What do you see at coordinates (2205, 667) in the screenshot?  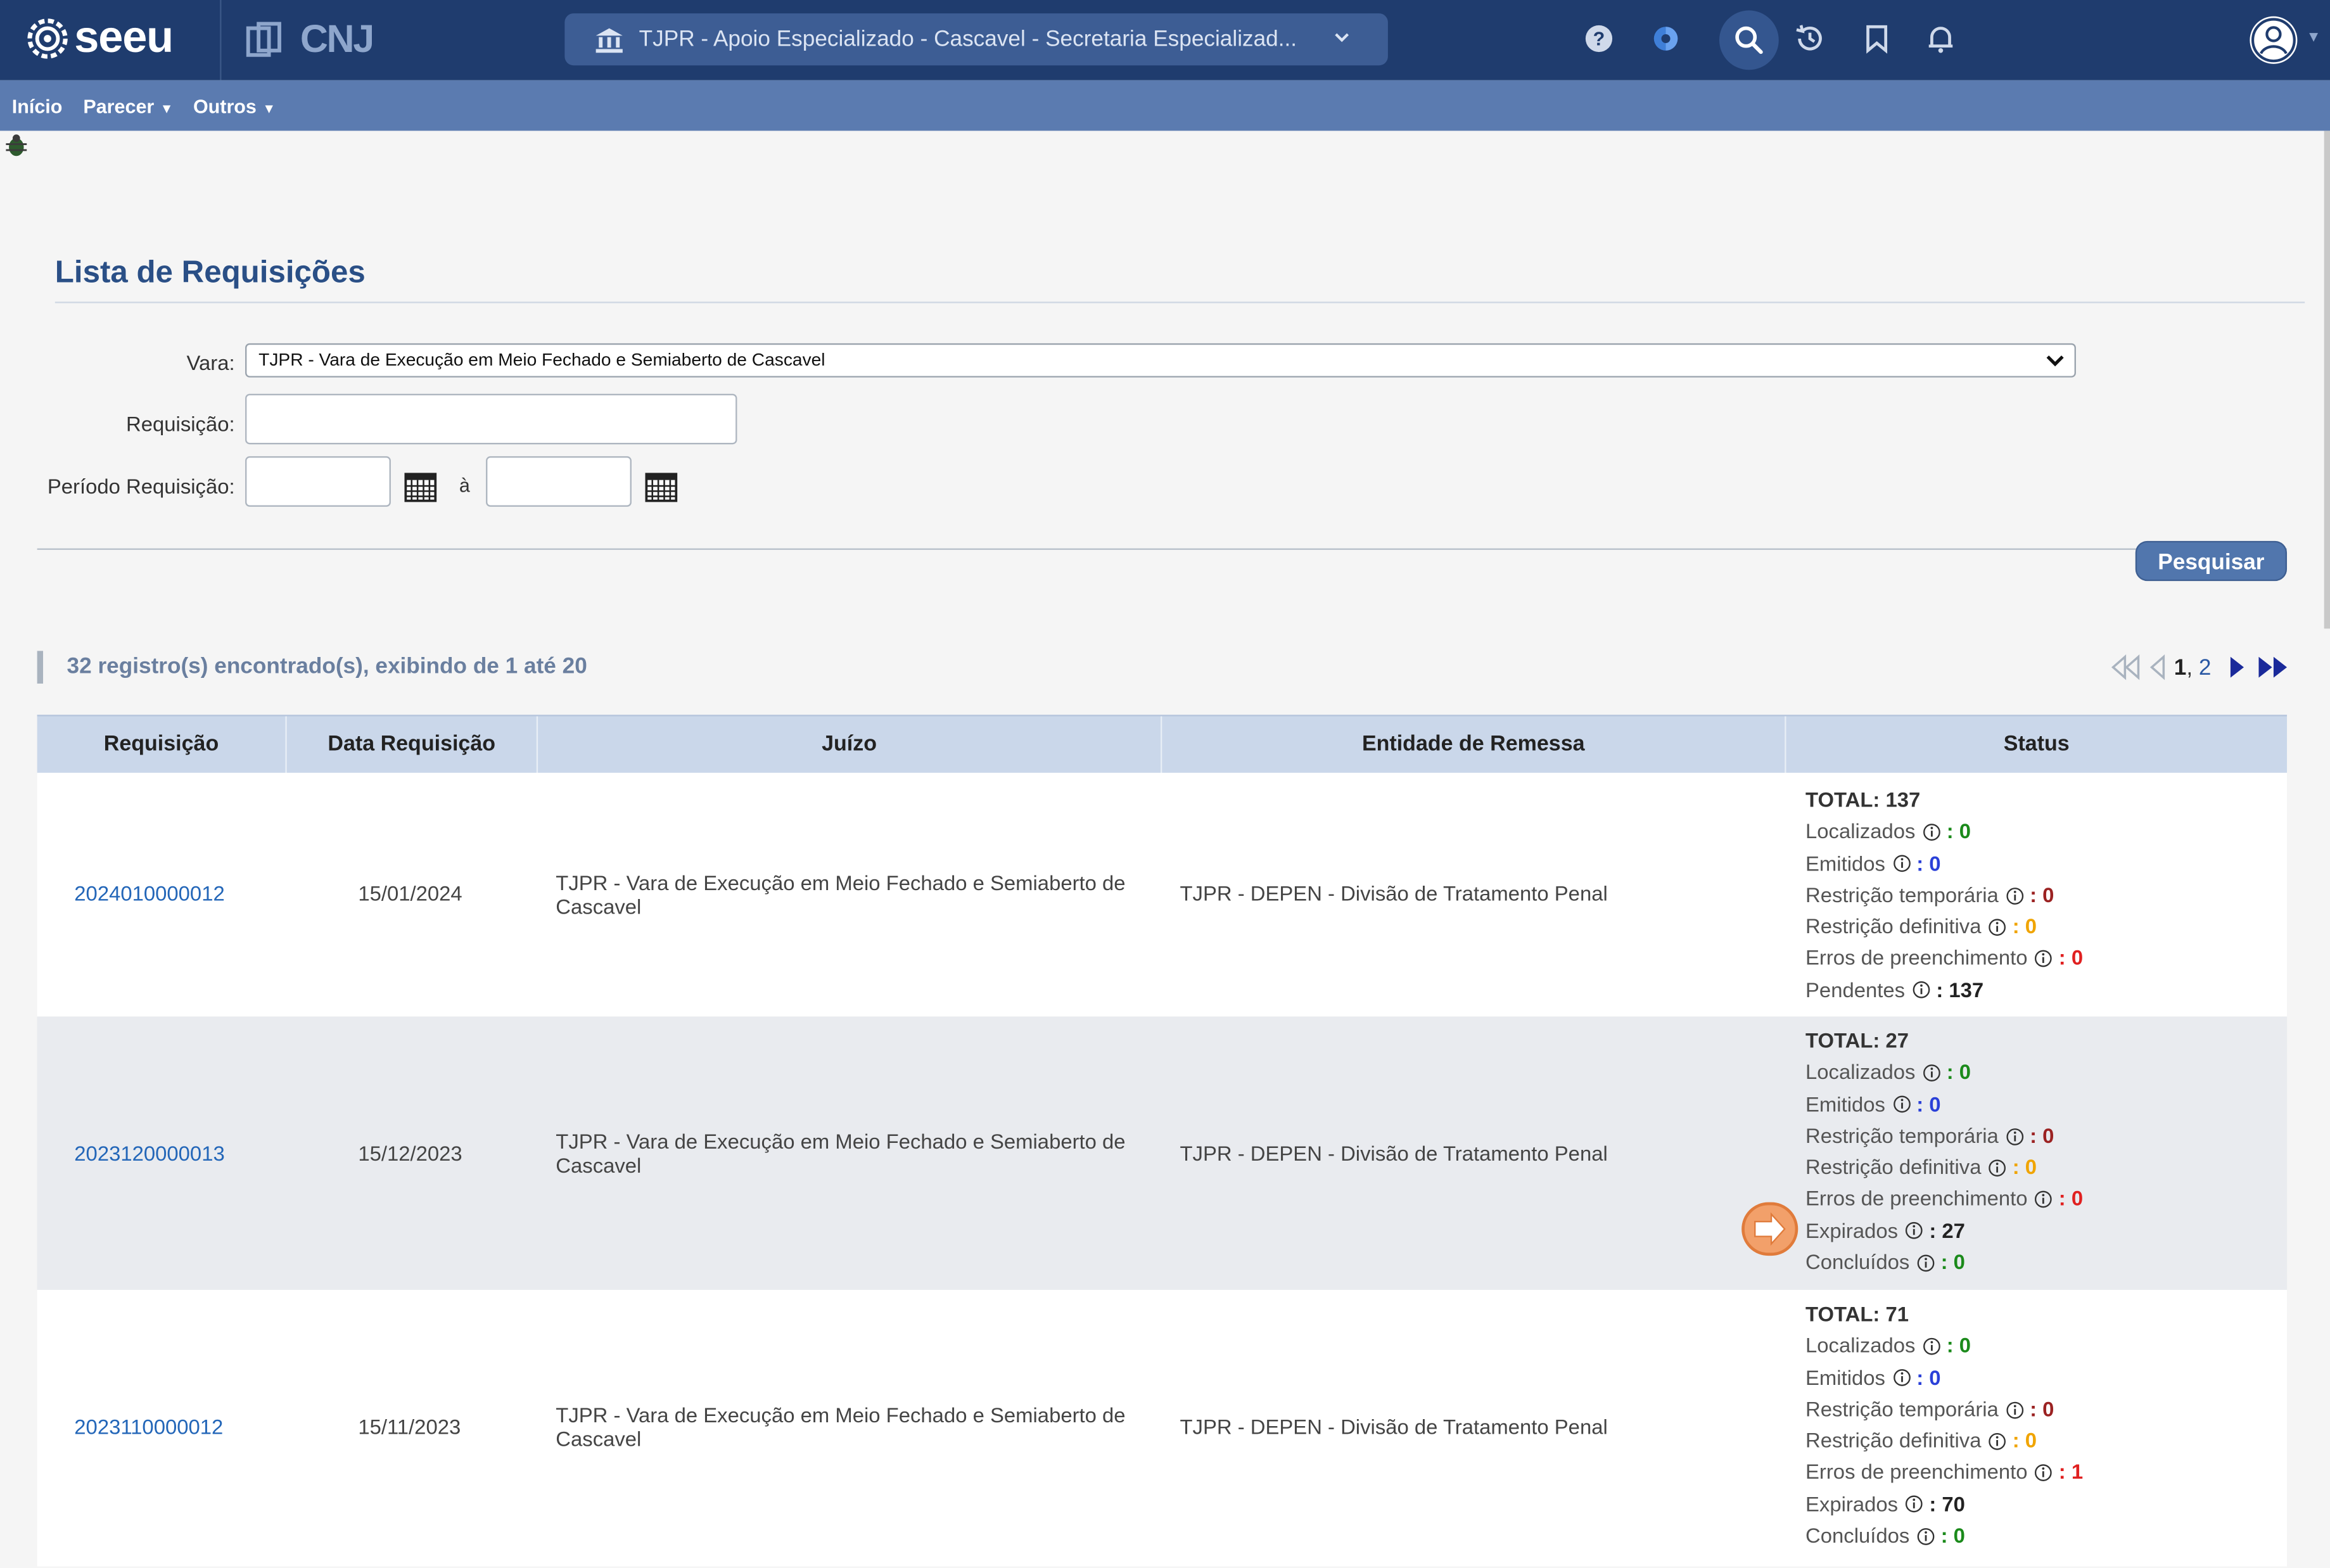 I see `page-2-link: 2` at bounding box center [2205, 667].